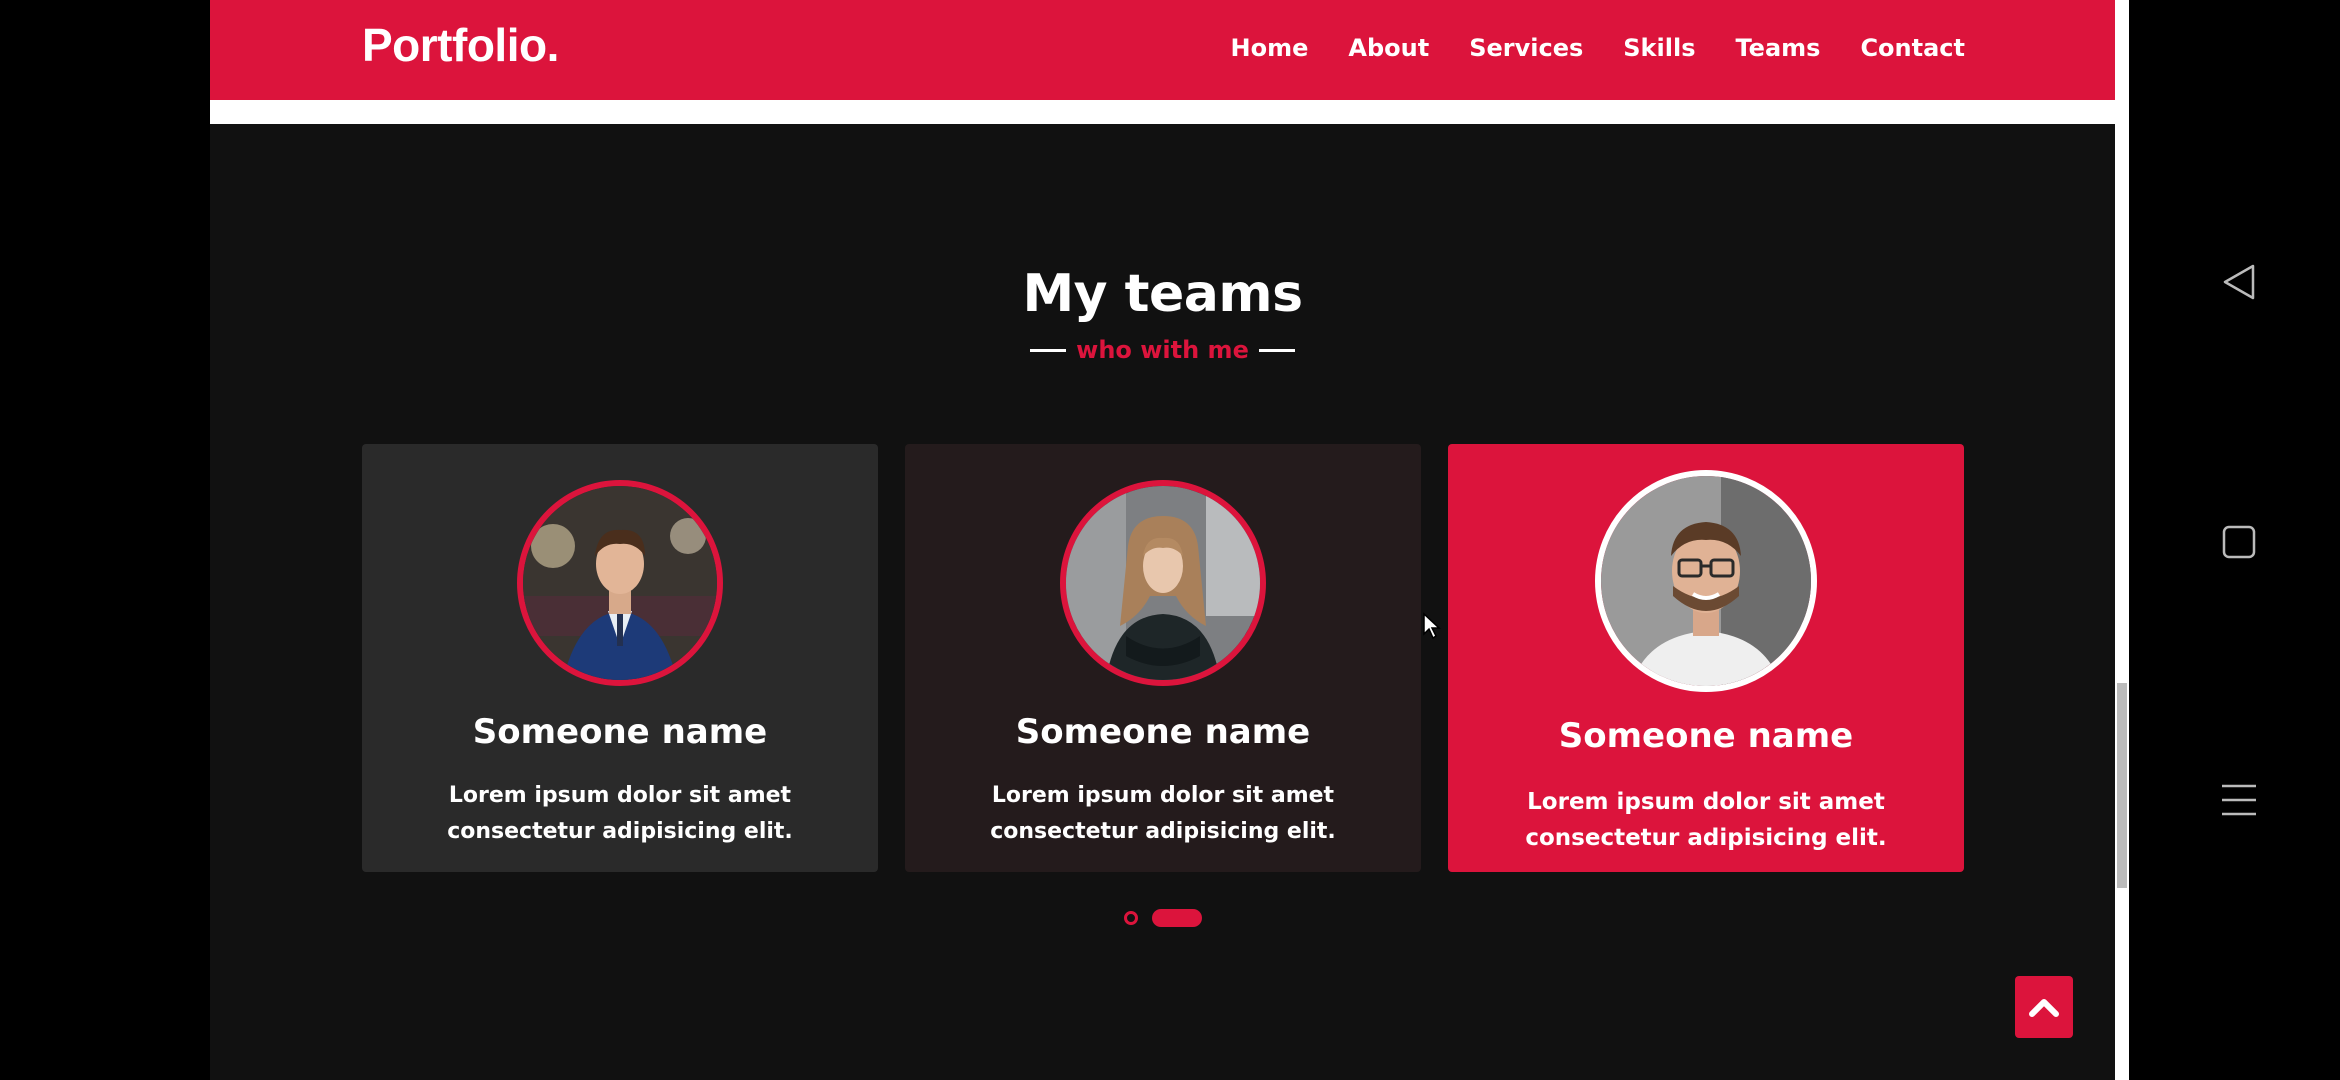  I want to click on section-divider, so click(1162, 112).